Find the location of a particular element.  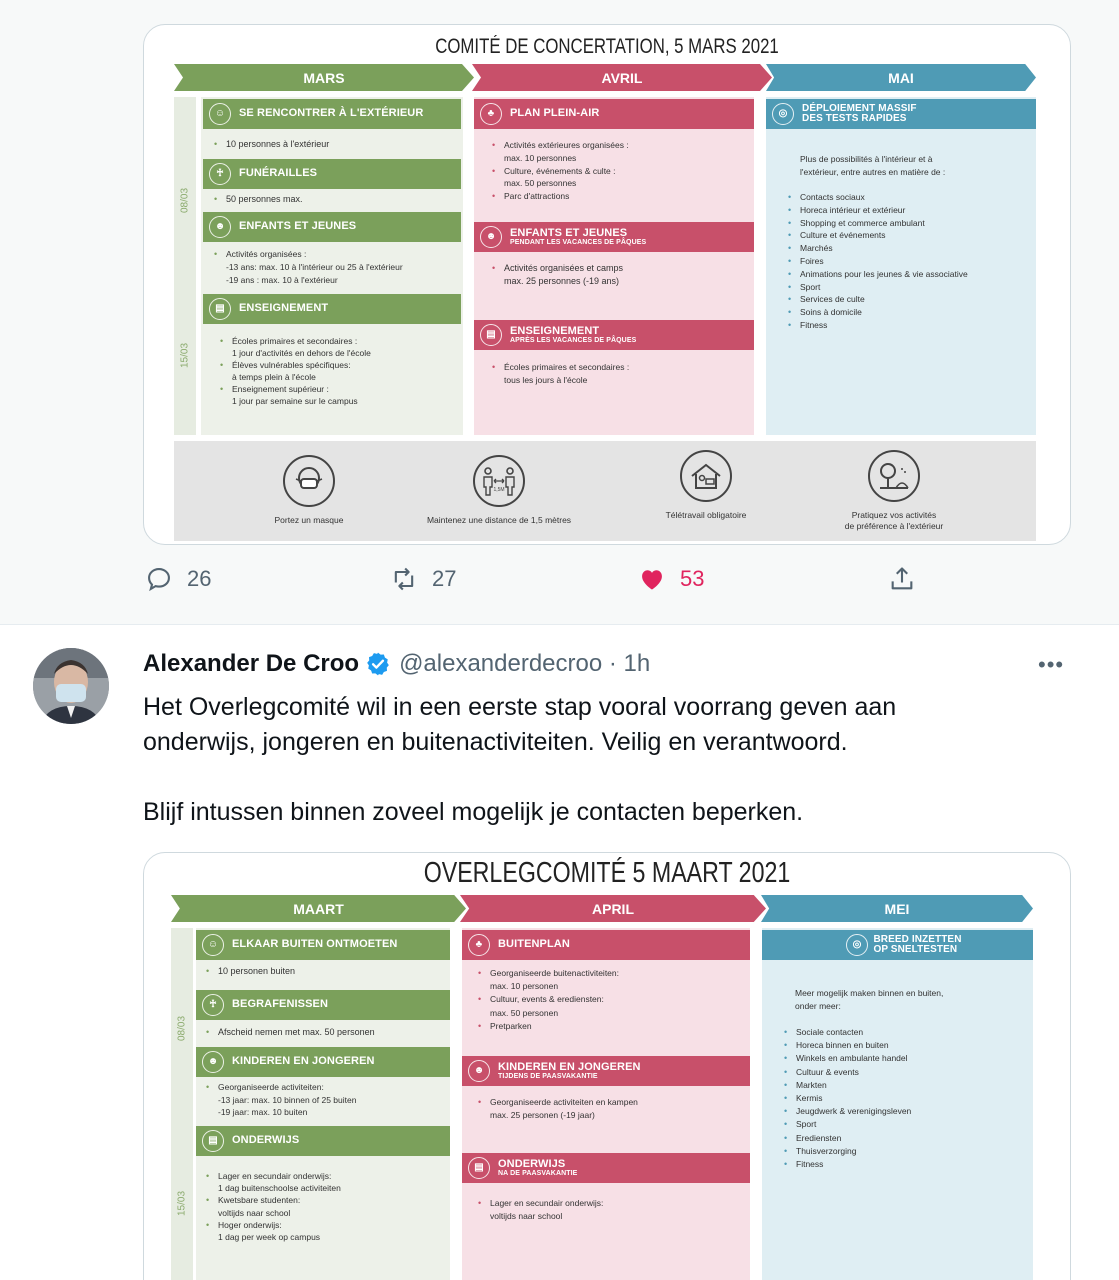

month-maart: MAART is located at coordinates (318, 908).